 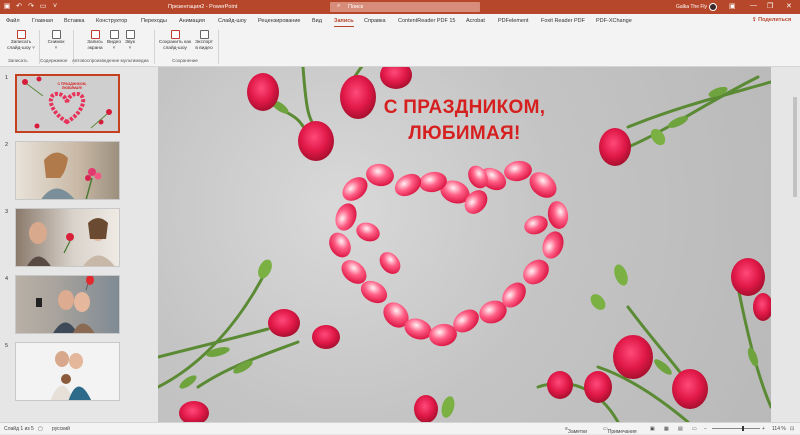 I want to click on group-label-autoplay: Автовоспроизведение мультимедиа, so click(x=110, y=60).